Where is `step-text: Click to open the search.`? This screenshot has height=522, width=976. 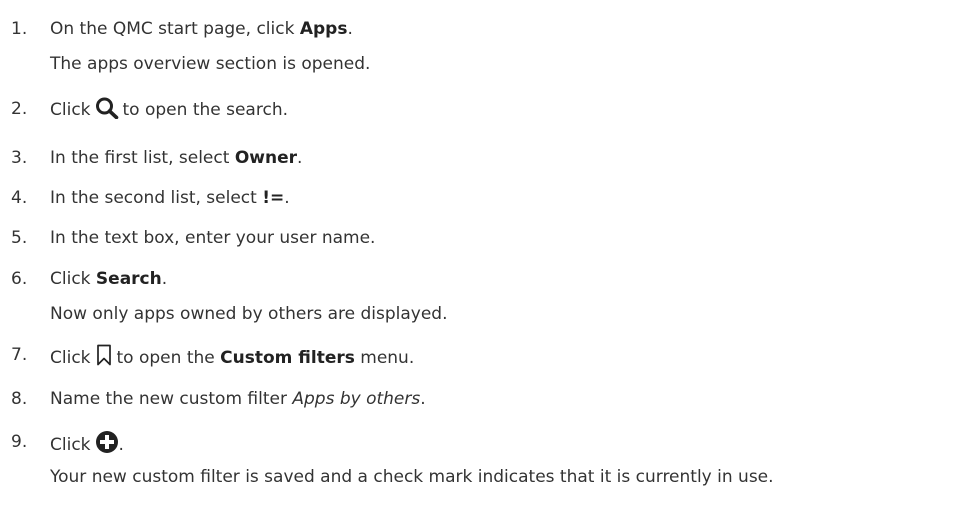 step-text: Click to open the search. is located at coordinates (169, 109).